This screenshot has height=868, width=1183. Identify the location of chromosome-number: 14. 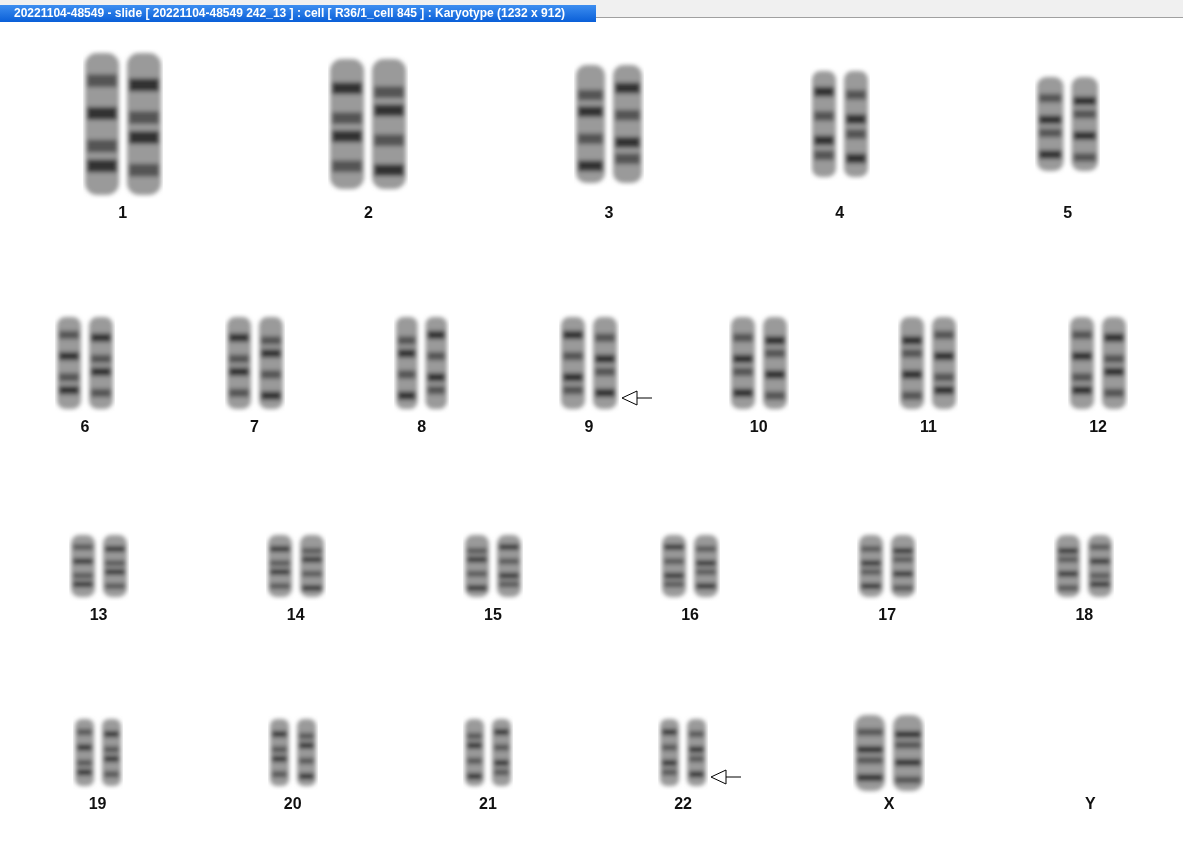
(295, 615).